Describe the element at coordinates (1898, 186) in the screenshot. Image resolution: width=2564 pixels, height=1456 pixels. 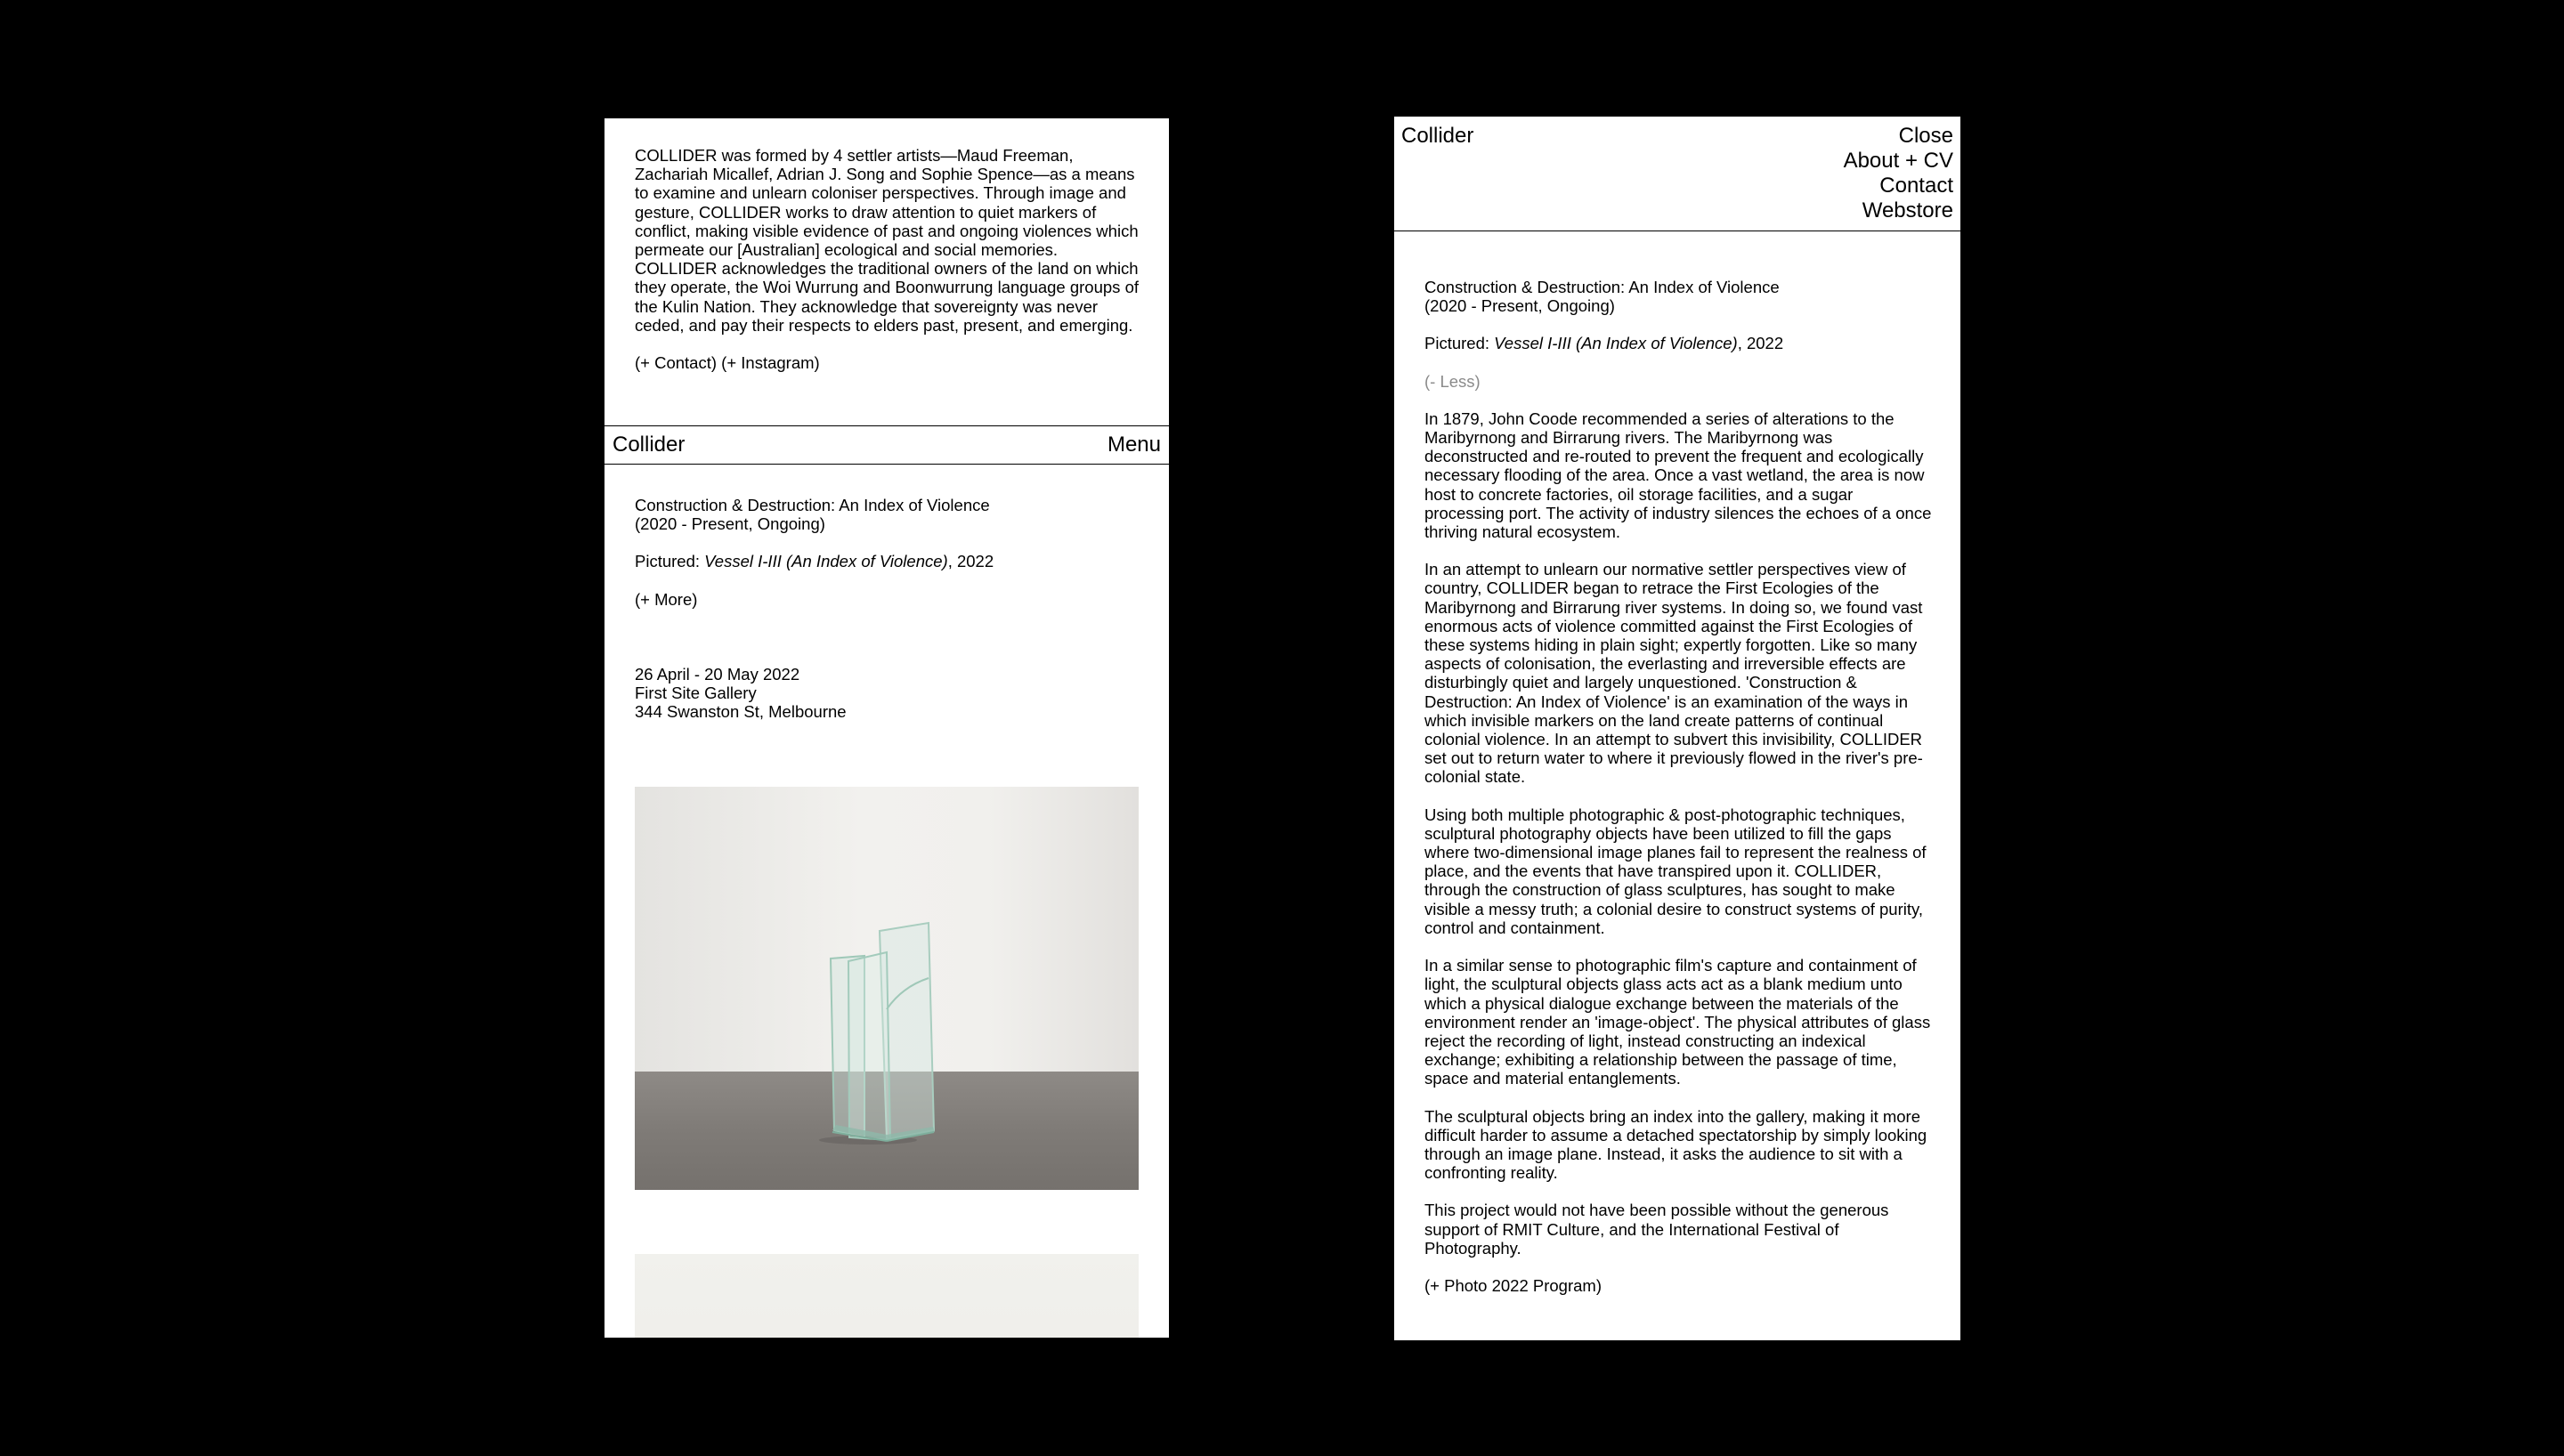
I see `contact-link: Contact` at that location.